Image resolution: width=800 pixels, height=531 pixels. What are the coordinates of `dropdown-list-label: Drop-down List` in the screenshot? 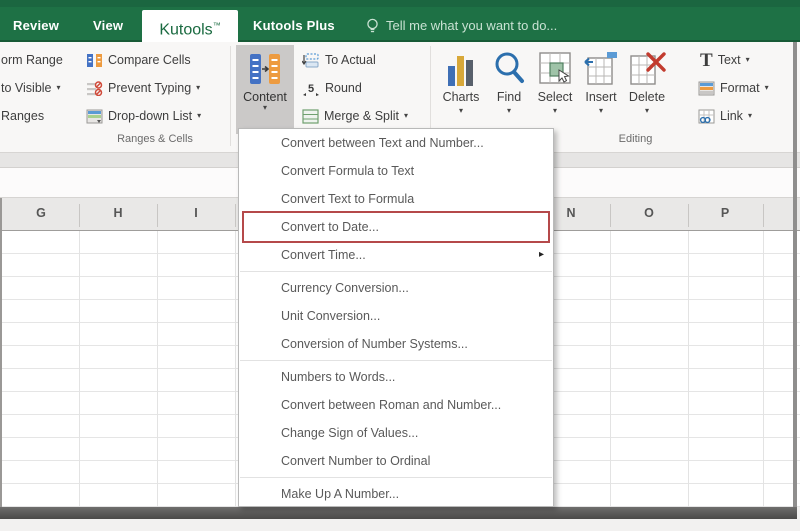 It's located at (150, 116).